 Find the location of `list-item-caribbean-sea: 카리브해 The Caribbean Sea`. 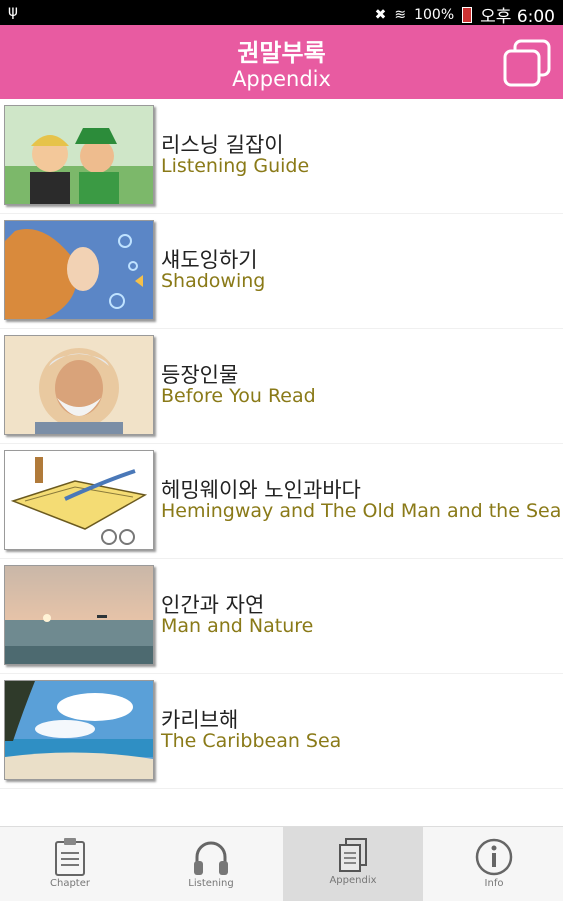

list-item-caribbean-sea: 카리브해 The Caribbean Sea is located at coordinates (281, 731).